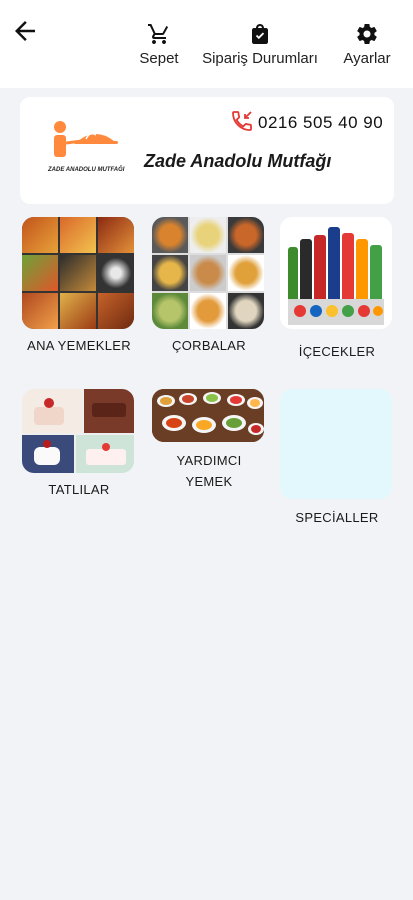  What do you see at coordinates (367, 34) in the screenshot?
I see `gear-icon` at bounding box center [367, 34].